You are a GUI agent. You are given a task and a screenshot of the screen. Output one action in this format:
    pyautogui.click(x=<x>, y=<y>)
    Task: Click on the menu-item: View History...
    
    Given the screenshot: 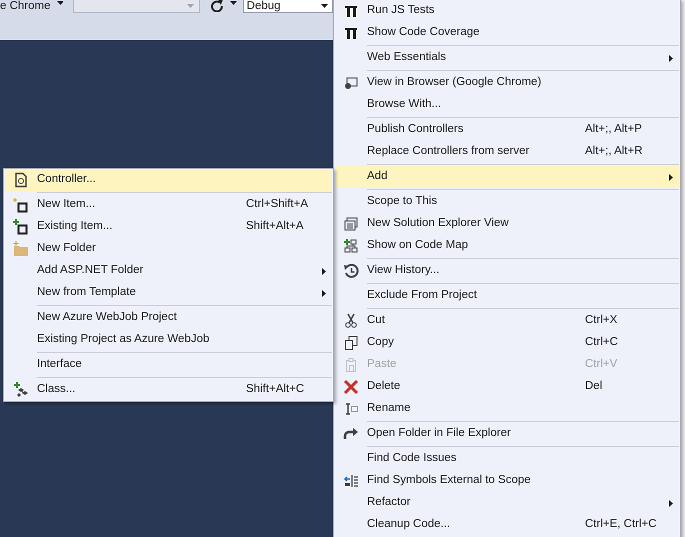 What is the action you would take?
    pyautogui.click(x=507, y=271)
    